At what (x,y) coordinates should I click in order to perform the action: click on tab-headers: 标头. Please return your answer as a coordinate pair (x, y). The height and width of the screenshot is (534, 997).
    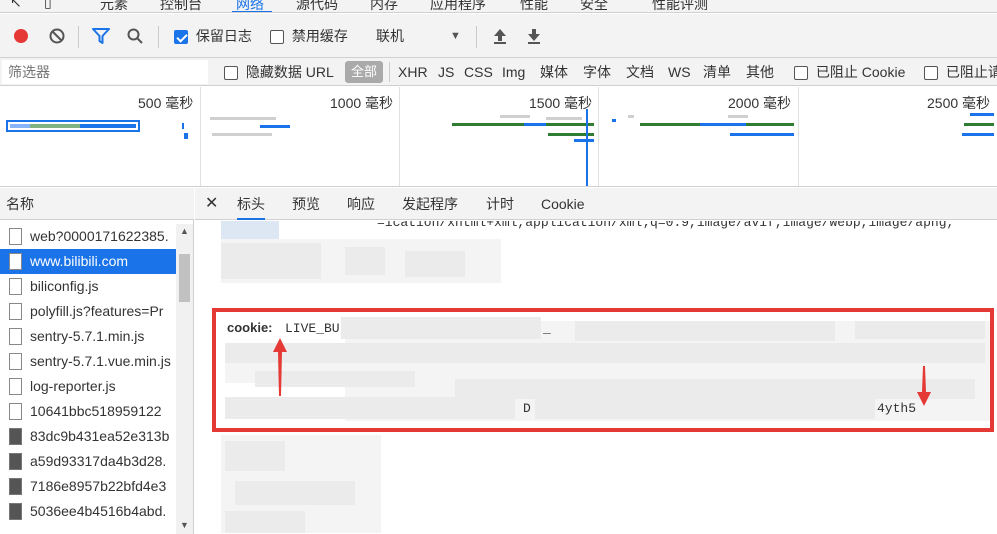
    Looking at the image, I should click on (251, 204).